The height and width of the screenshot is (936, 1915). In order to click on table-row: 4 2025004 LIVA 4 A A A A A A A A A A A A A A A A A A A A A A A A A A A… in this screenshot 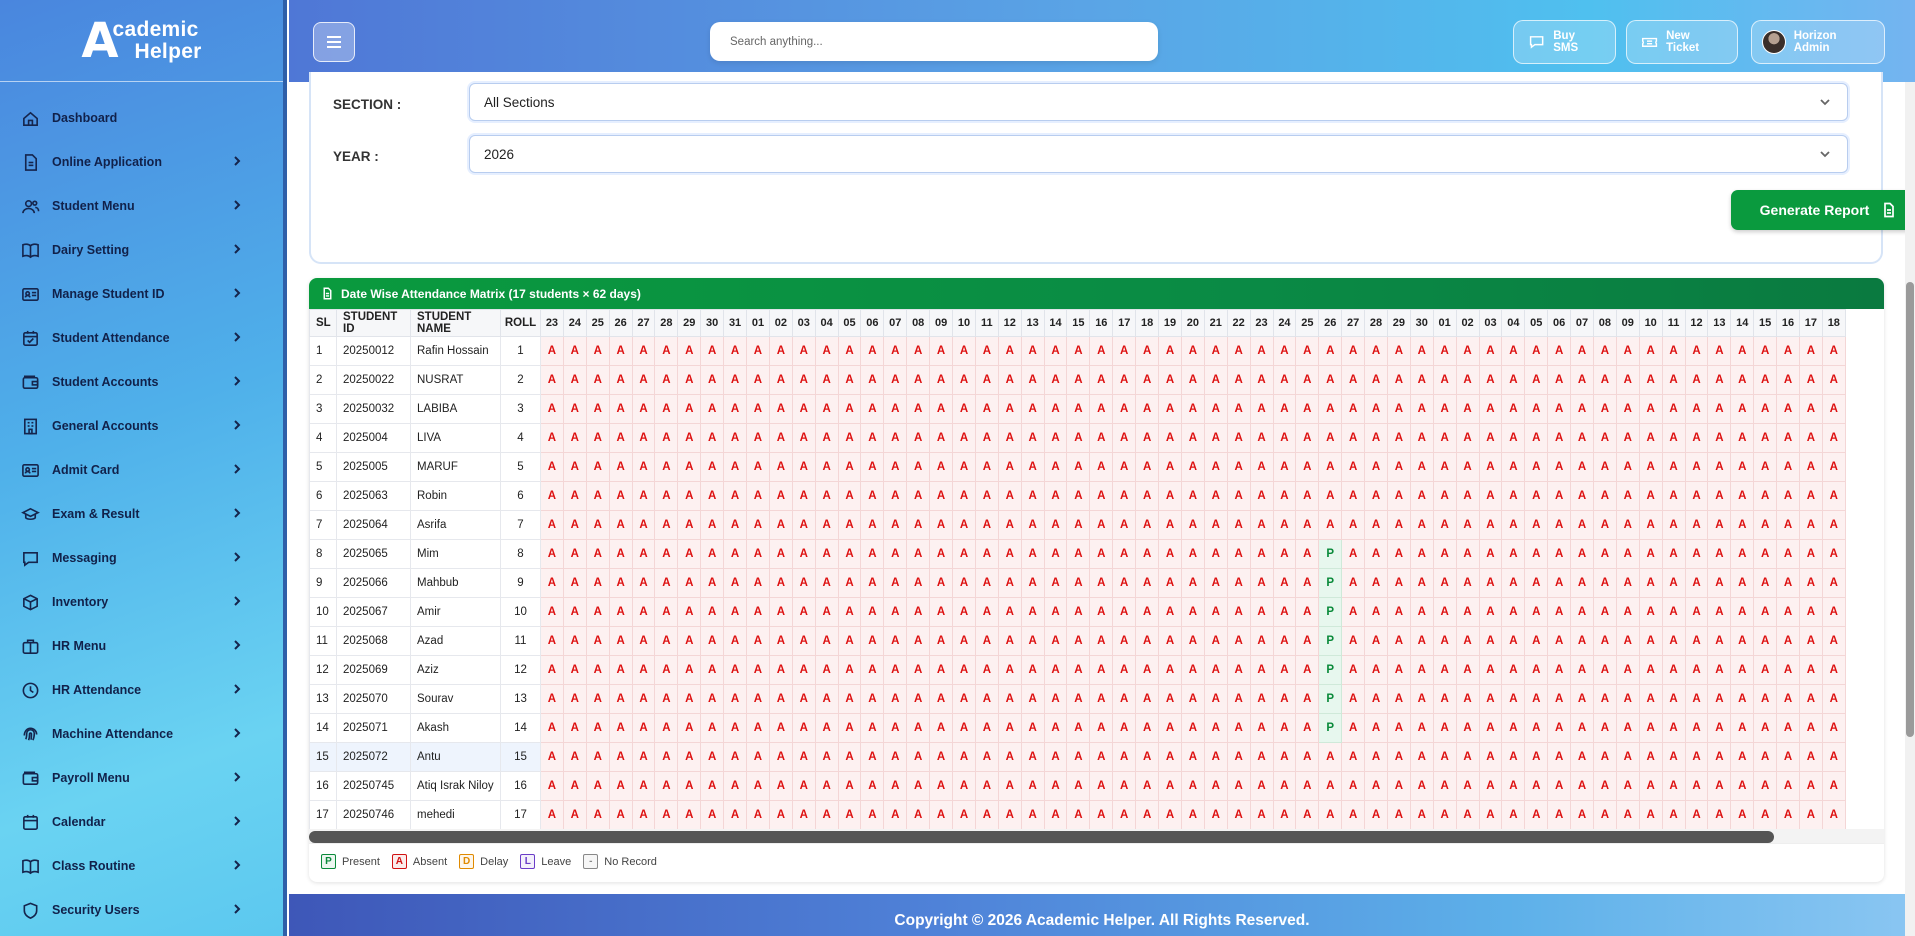, I will do `click(1077, 438)`.